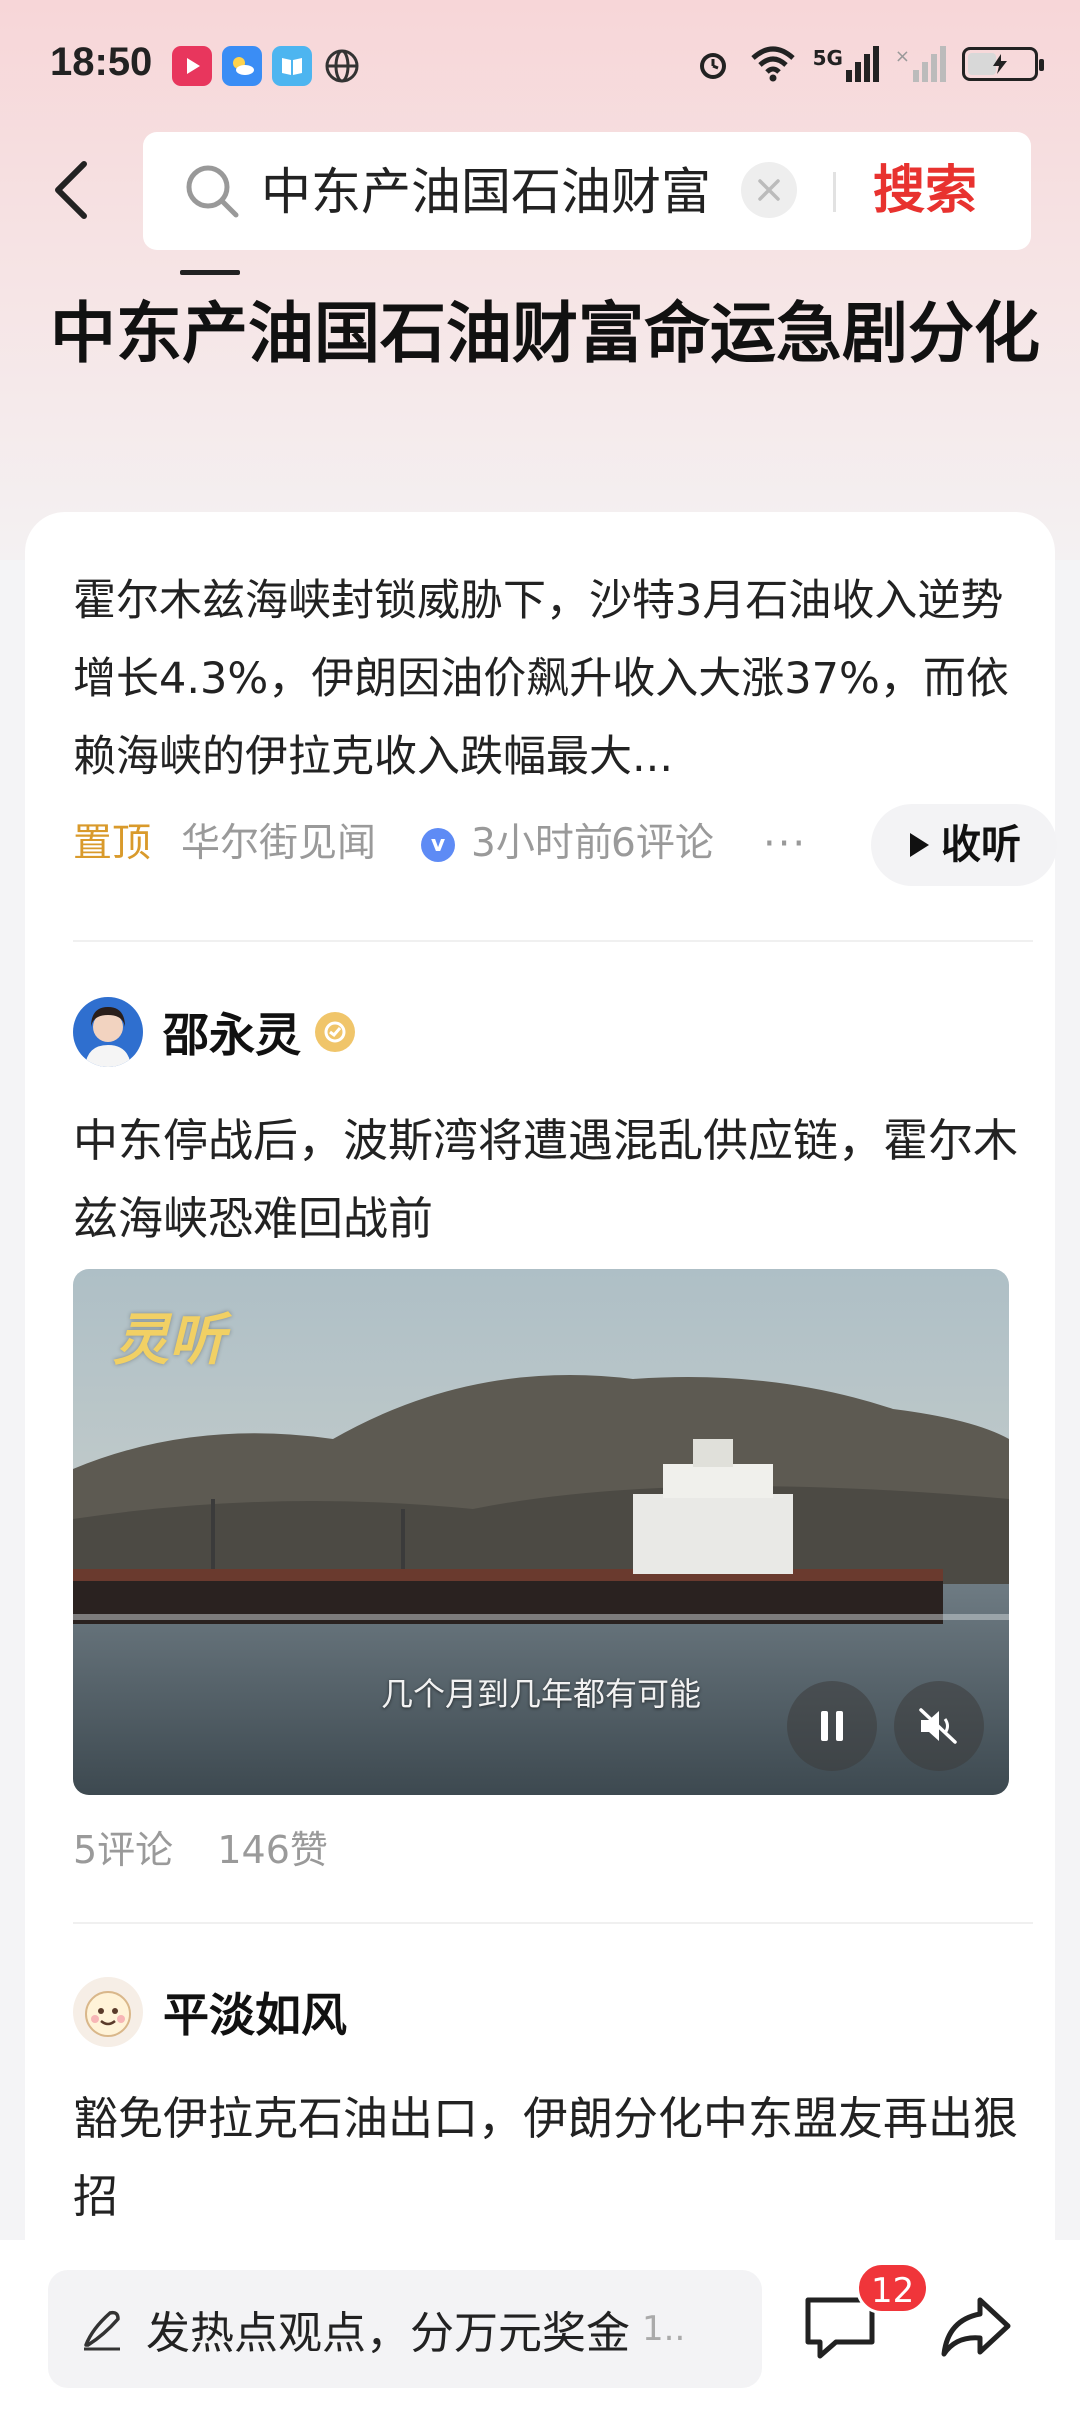  What do you see at coordinates (388, 2333) in the screenshot?
I see `comment-placeholder: 发热点观点，分万元奖金` at bounding box center [388, 2333].